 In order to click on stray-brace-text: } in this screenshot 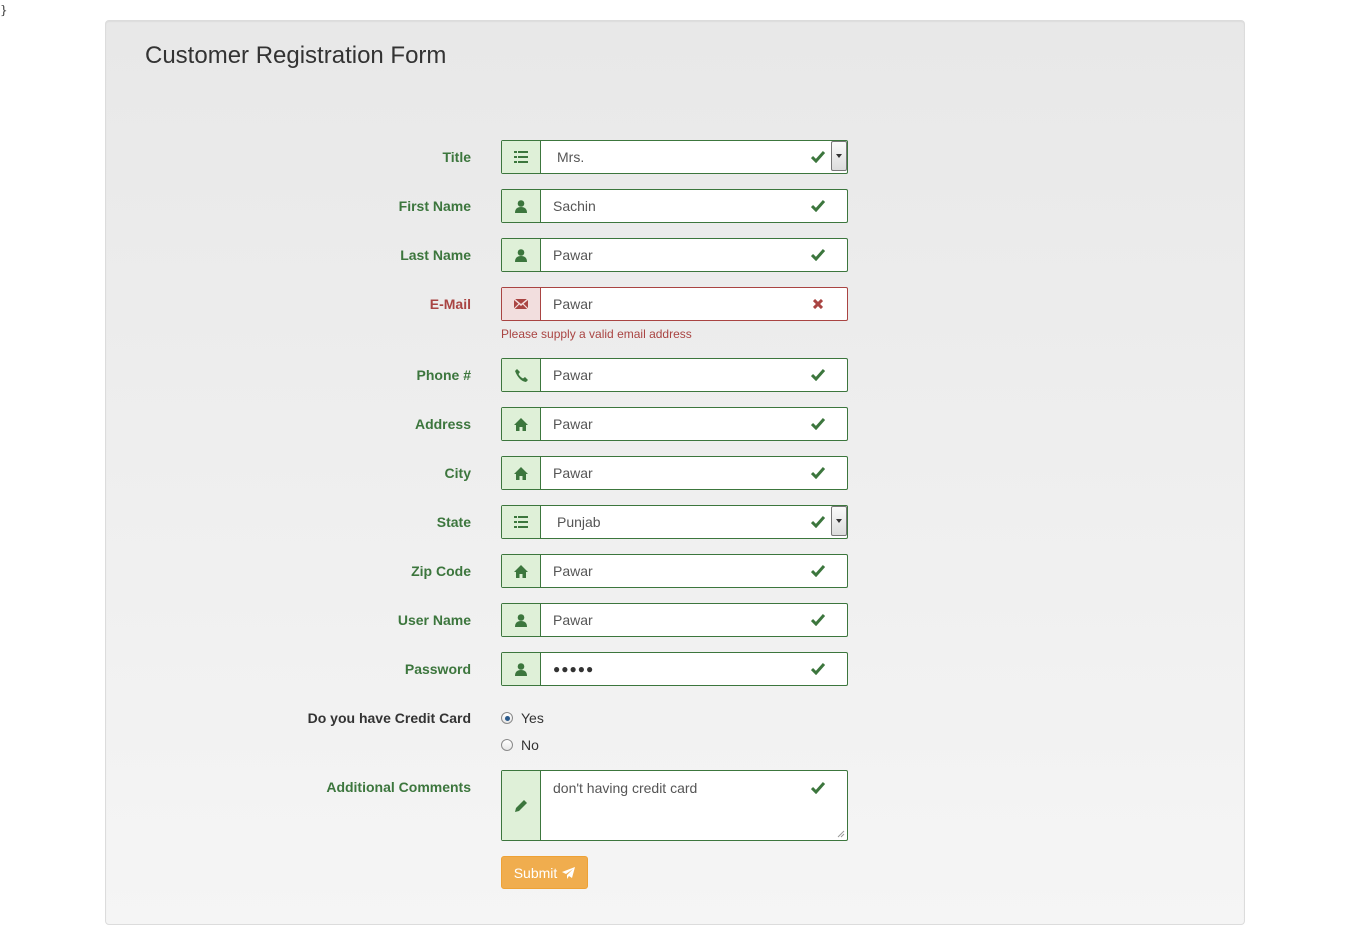, I will do `click(4, 10)`.